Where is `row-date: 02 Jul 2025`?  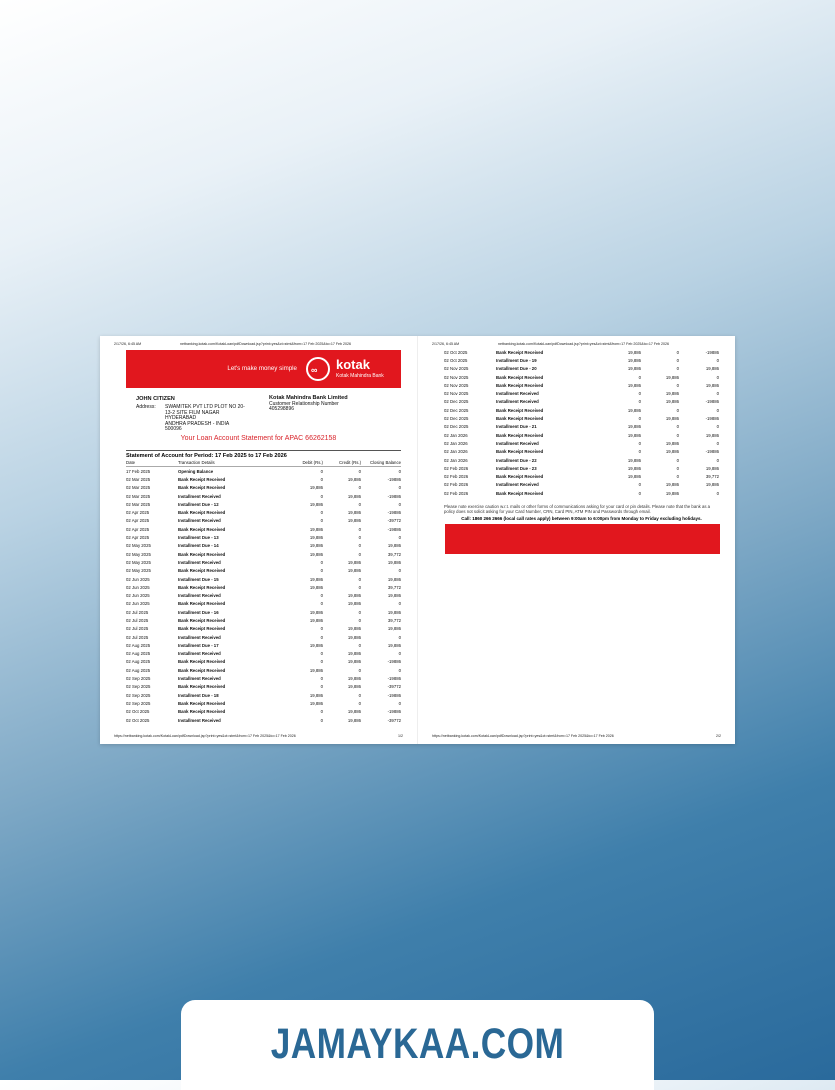
row-date: 02 Jul 2025 is located at coordinates (137, 620).